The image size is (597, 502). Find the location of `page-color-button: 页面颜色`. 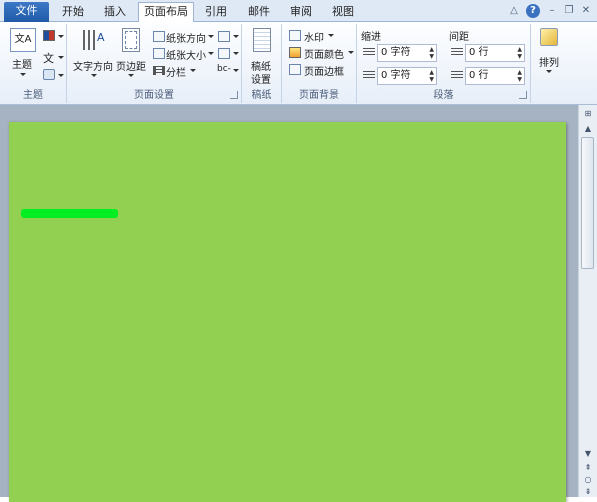

page-color-button: 页面颜色 is located at coordinates (324, 53).